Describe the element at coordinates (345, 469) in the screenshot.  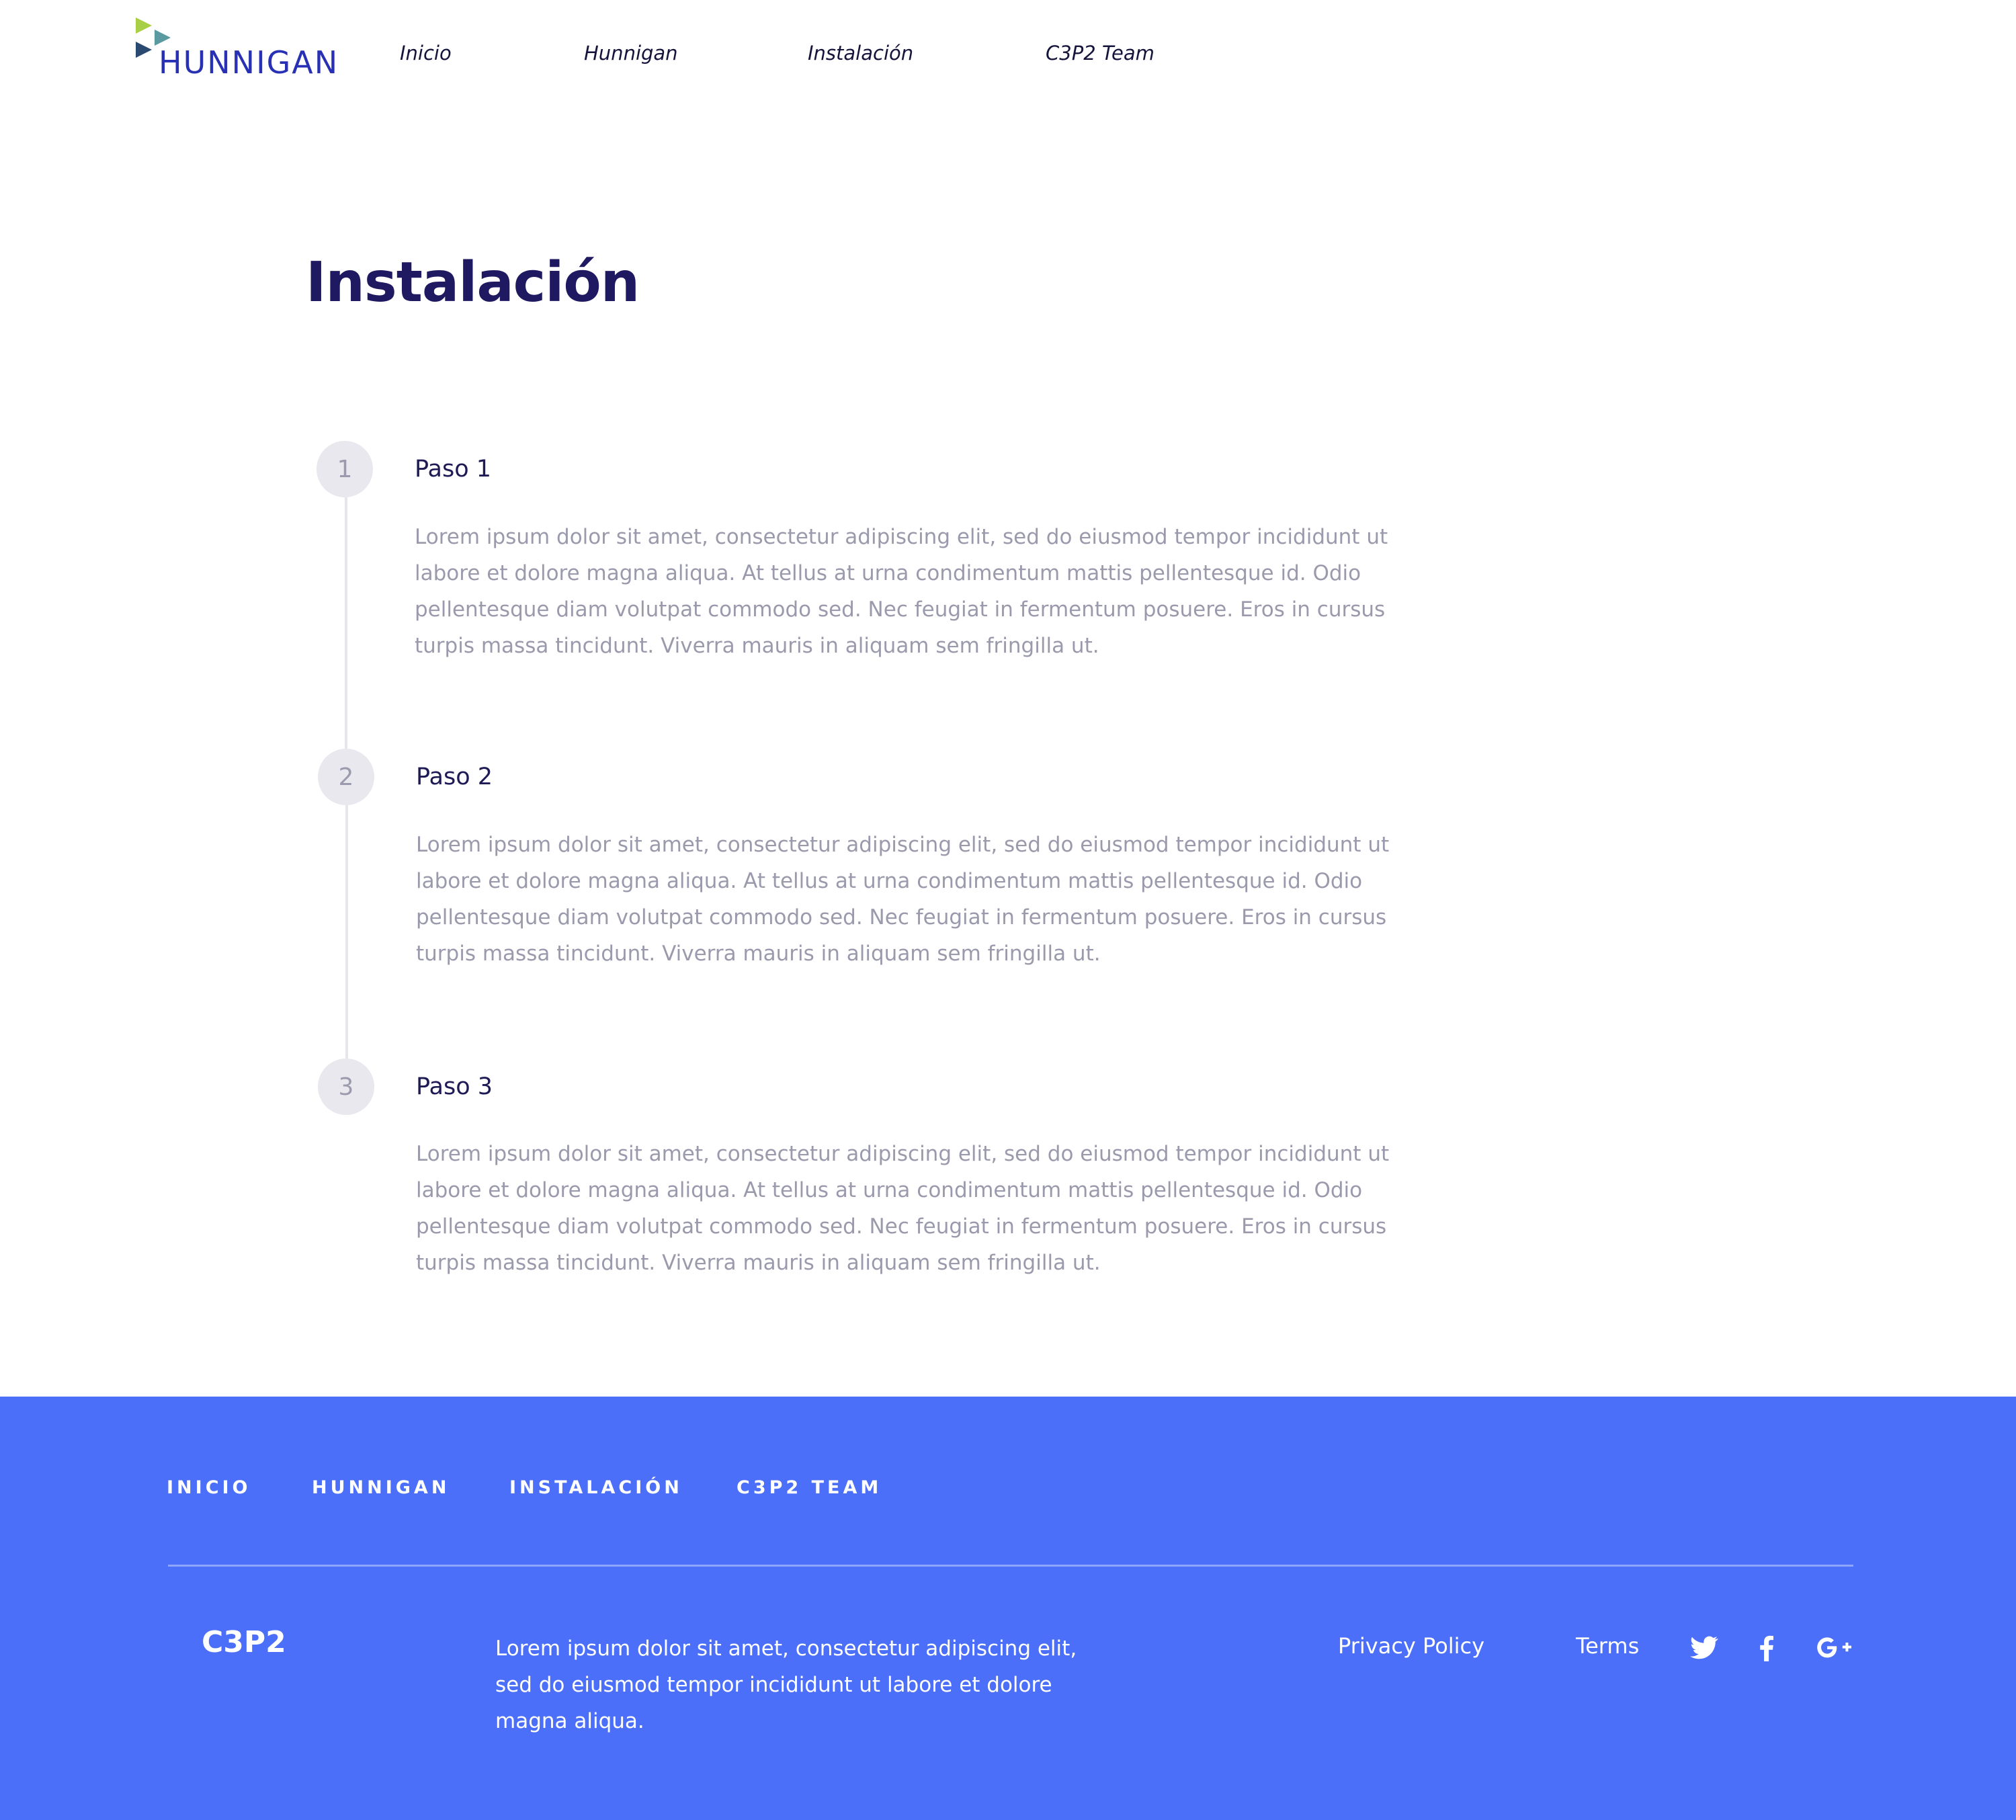
I see `step-number-badge: 1` at that location.